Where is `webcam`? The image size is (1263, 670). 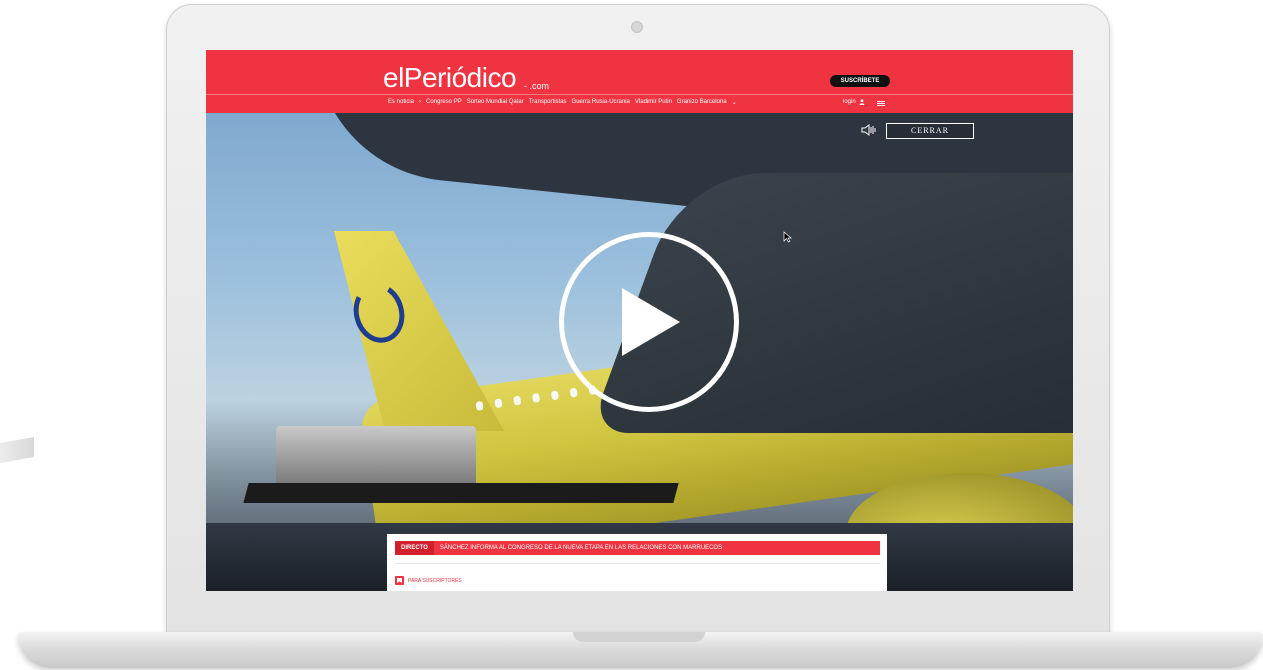
webcam is located at coordinates (637, 27).